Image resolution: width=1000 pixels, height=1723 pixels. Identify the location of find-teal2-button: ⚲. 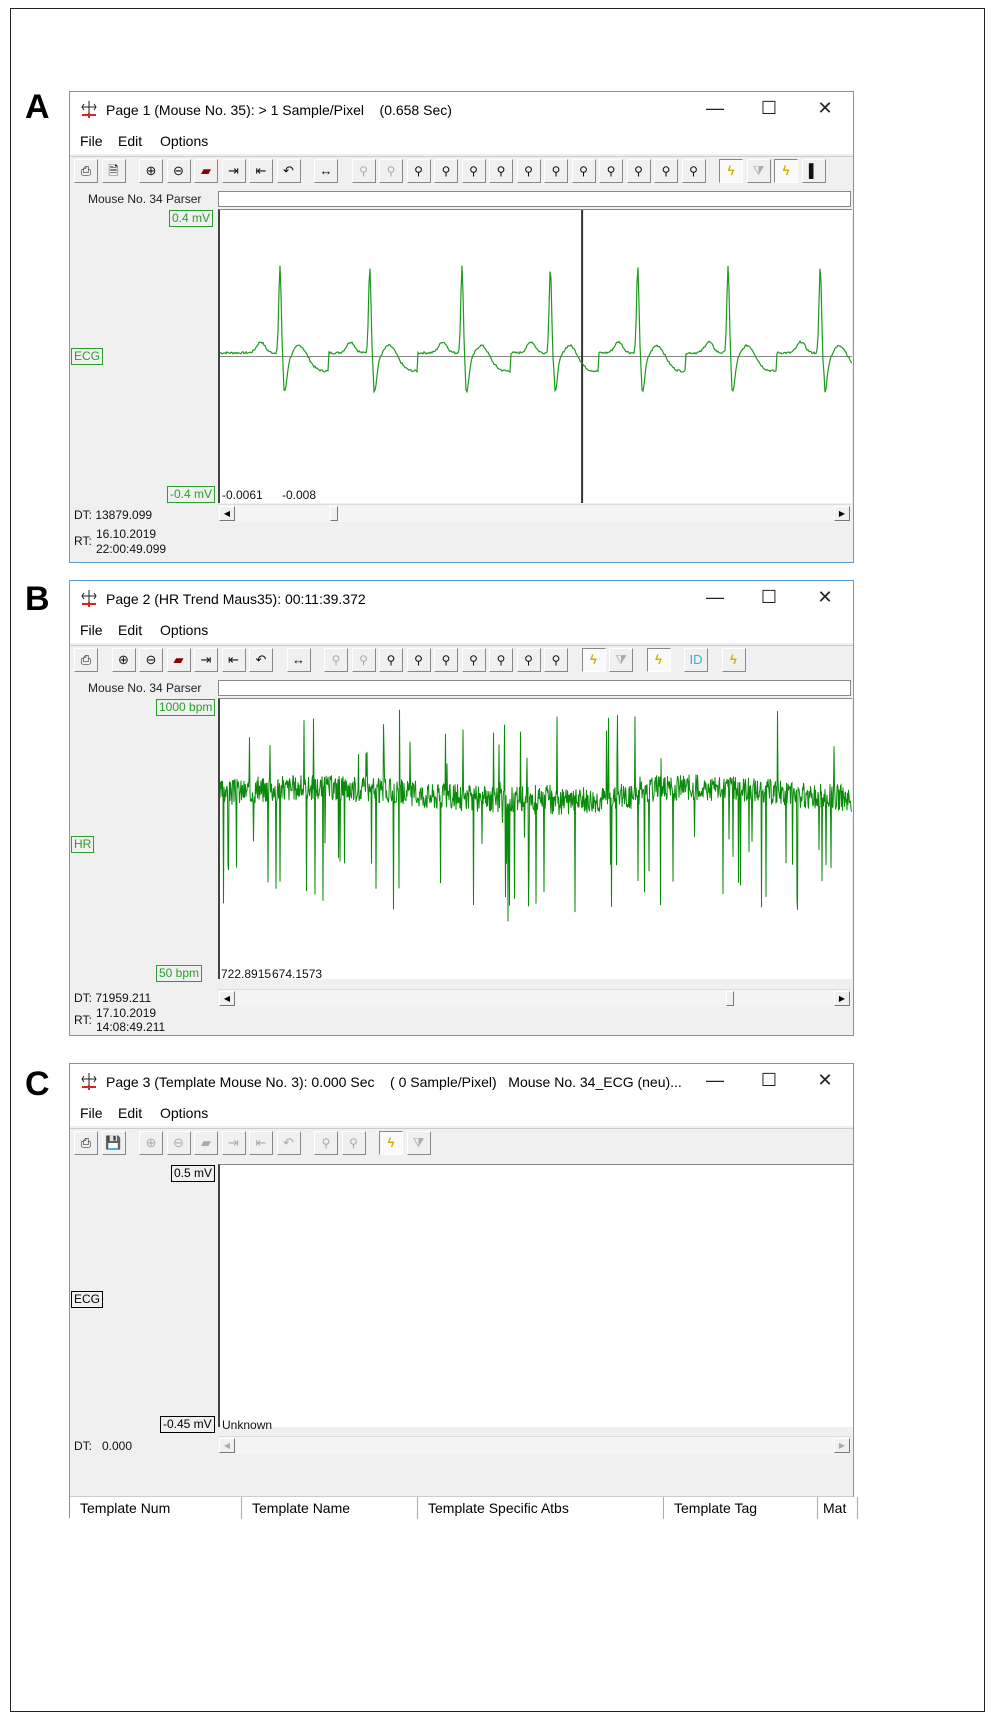
(693, 171).